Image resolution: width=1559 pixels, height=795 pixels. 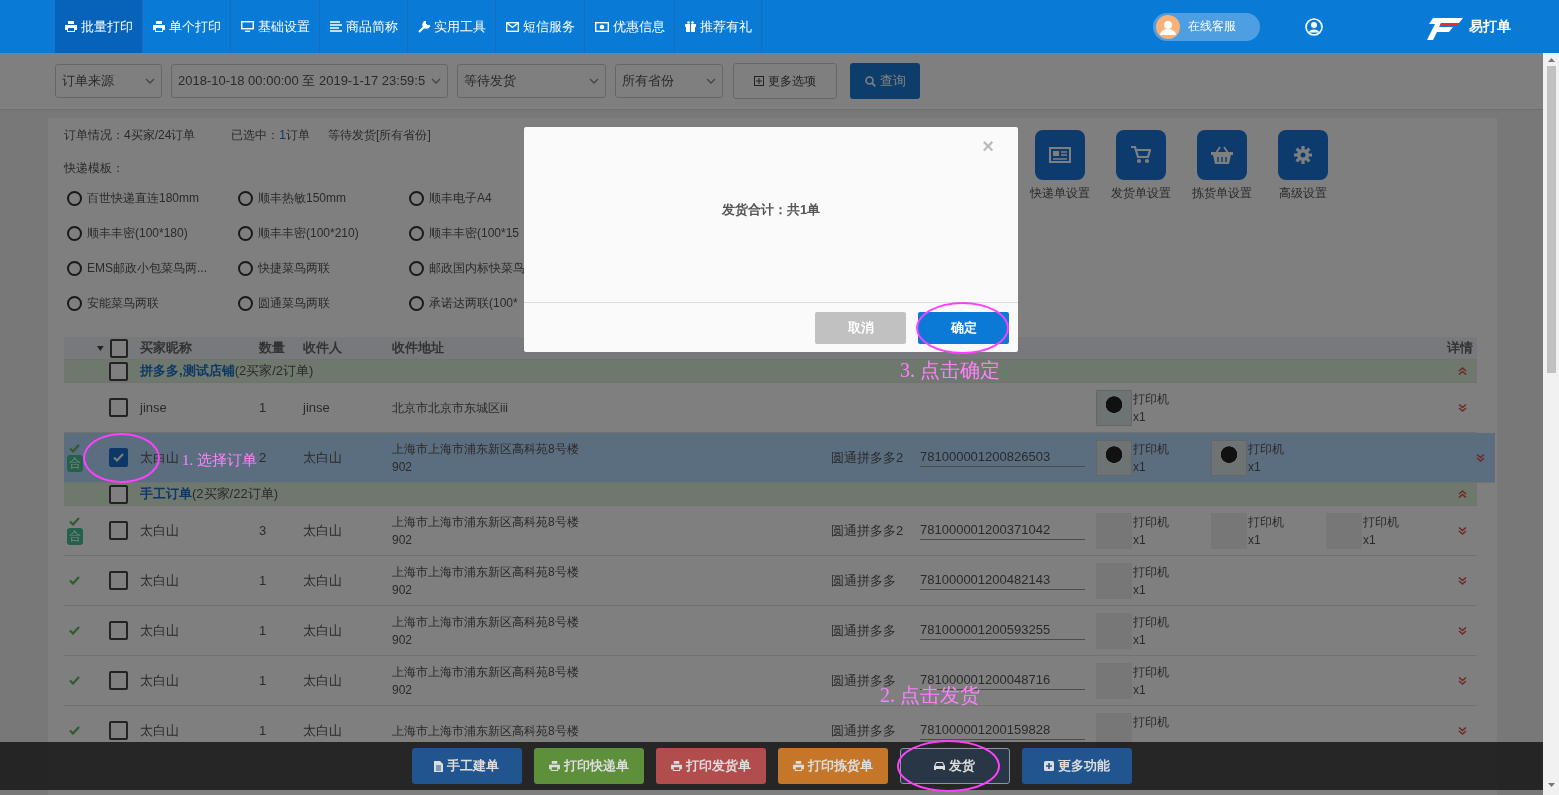 What do you see at coordinates (690, 26) in the screenshot?
I see `gift-icon` at bounding box center [690, 26].